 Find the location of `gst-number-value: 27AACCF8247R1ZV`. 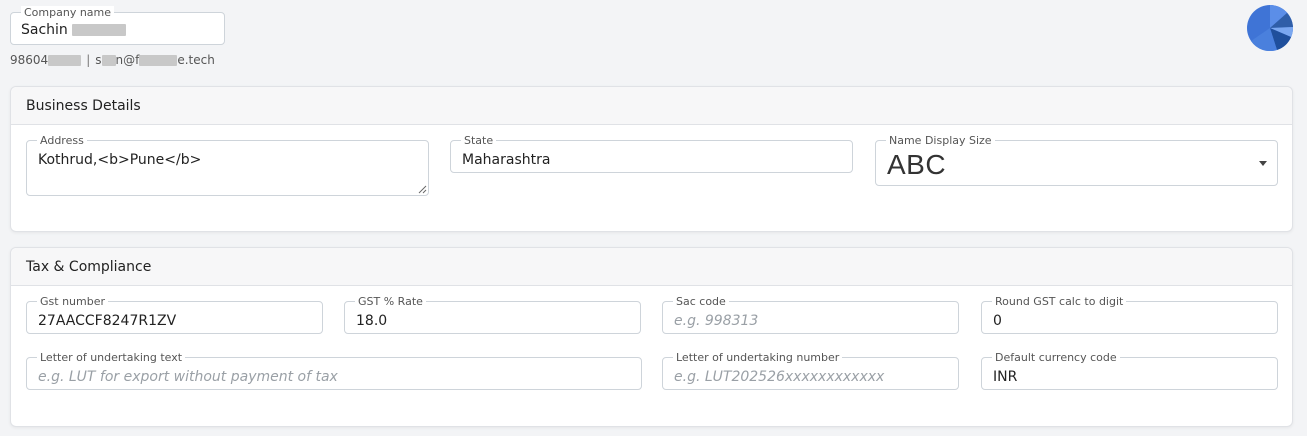

gst-number-value: 27AACCF8247R1ZV is located at coordinates (107, 321).